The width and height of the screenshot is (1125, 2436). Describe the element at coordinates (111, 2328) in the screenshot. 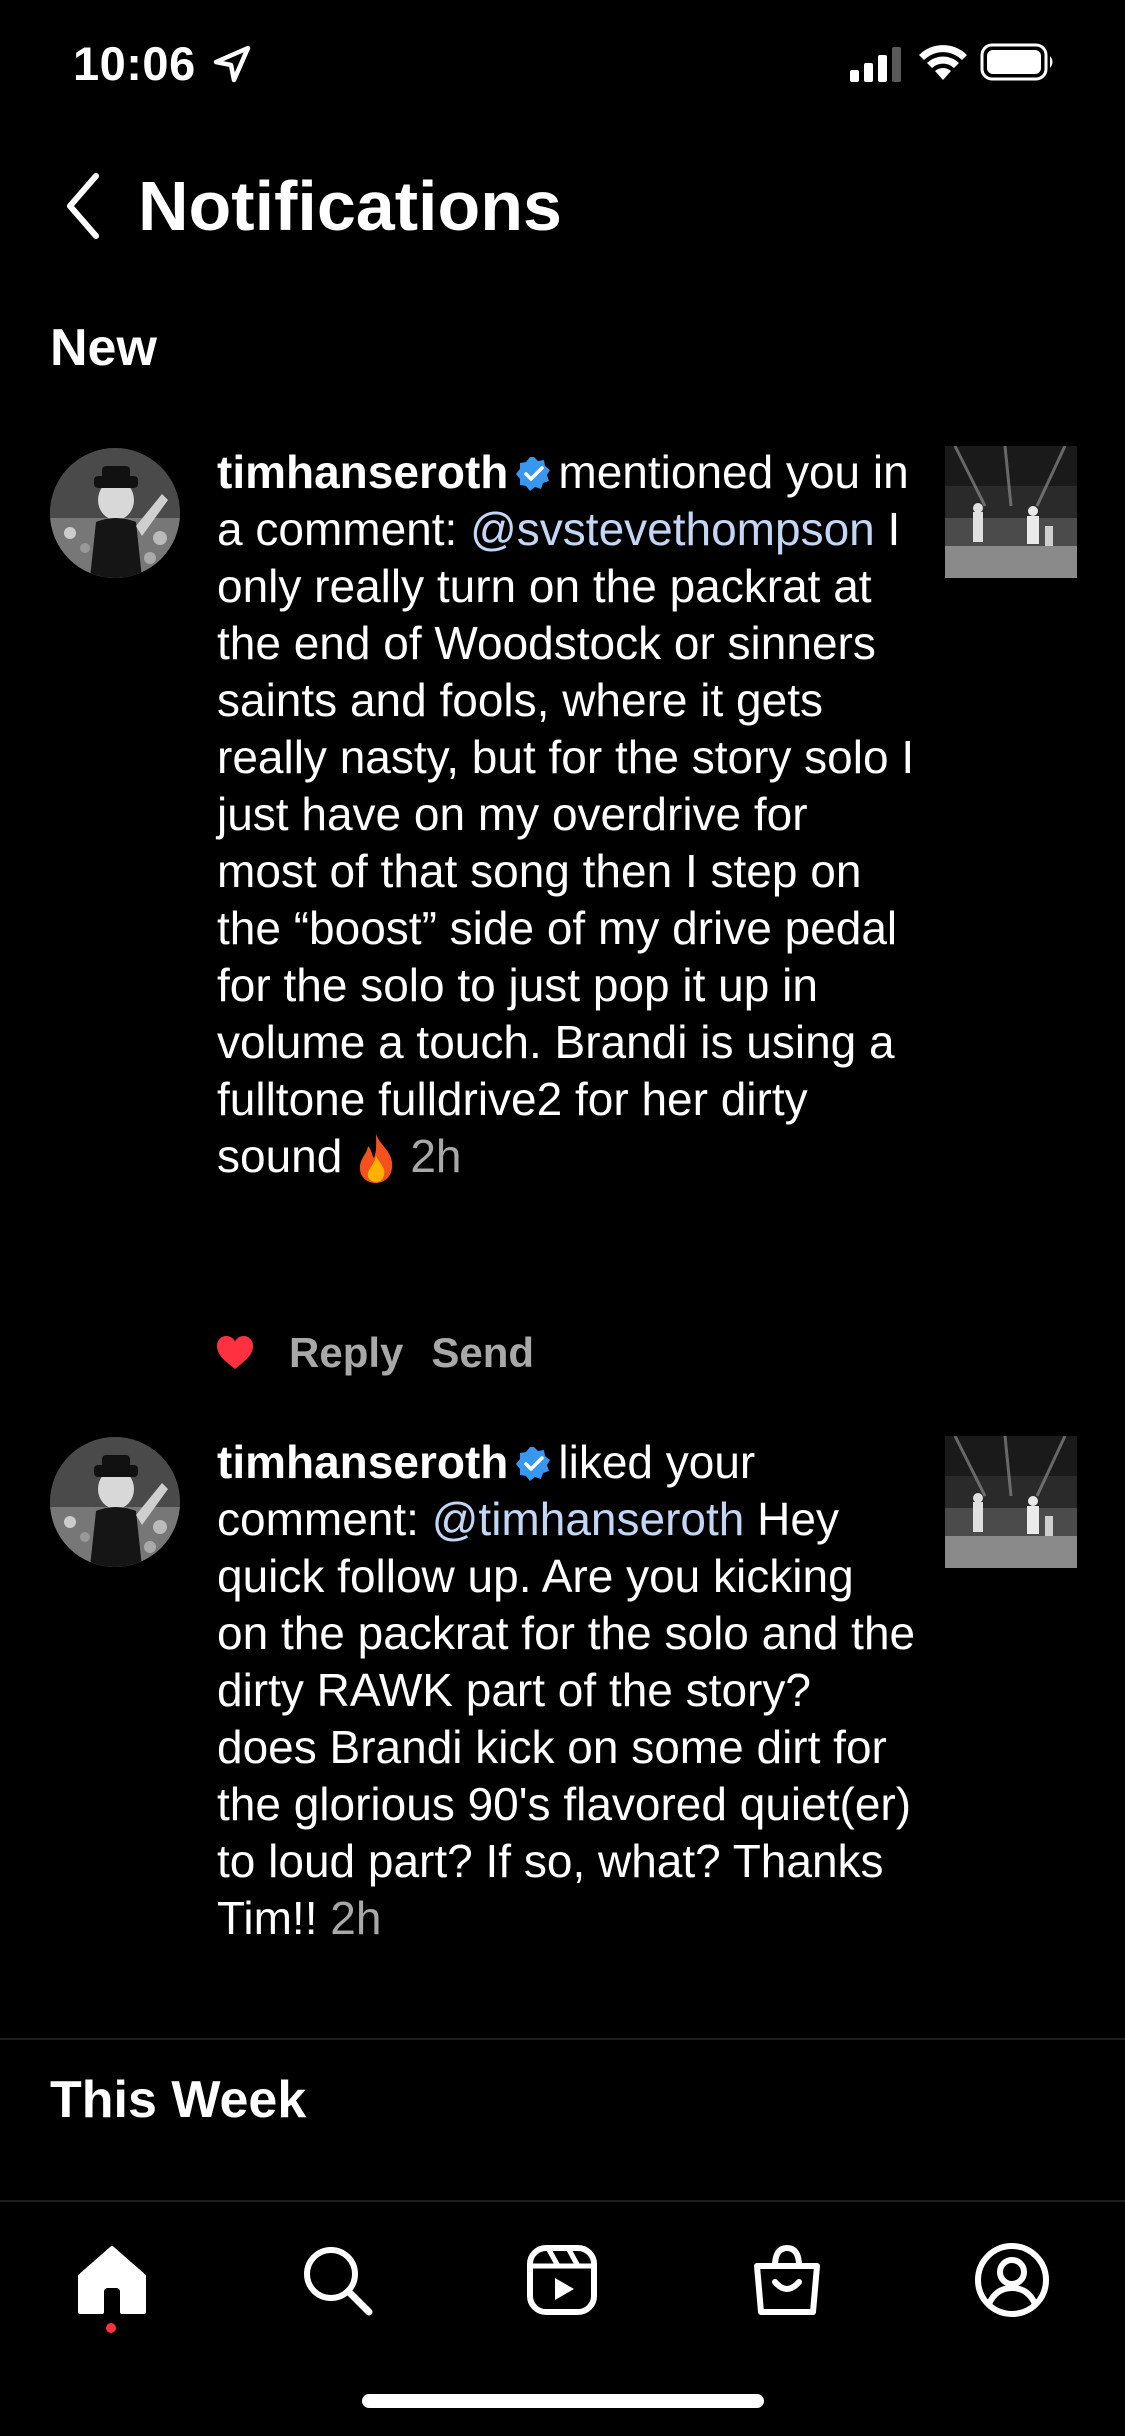

I see `home-active-indicator` at that location.